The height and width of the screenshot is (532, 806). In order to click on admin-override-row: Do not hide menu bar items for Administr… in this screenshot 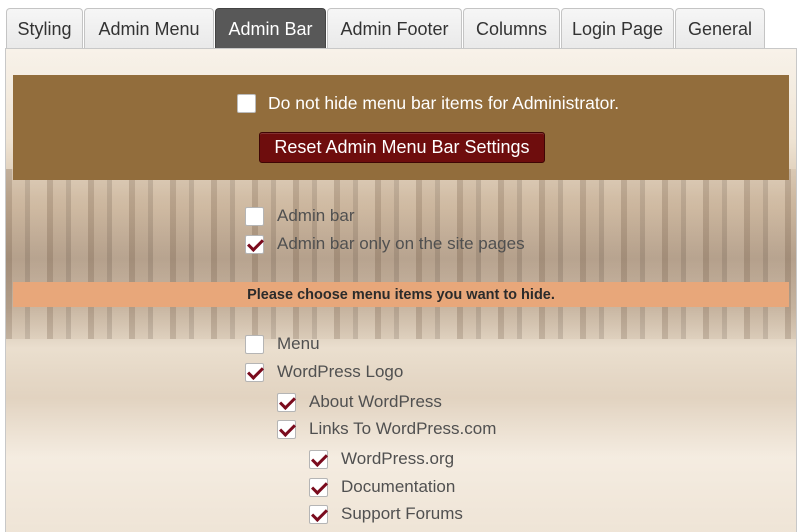, I will do `click(428, 103)`.